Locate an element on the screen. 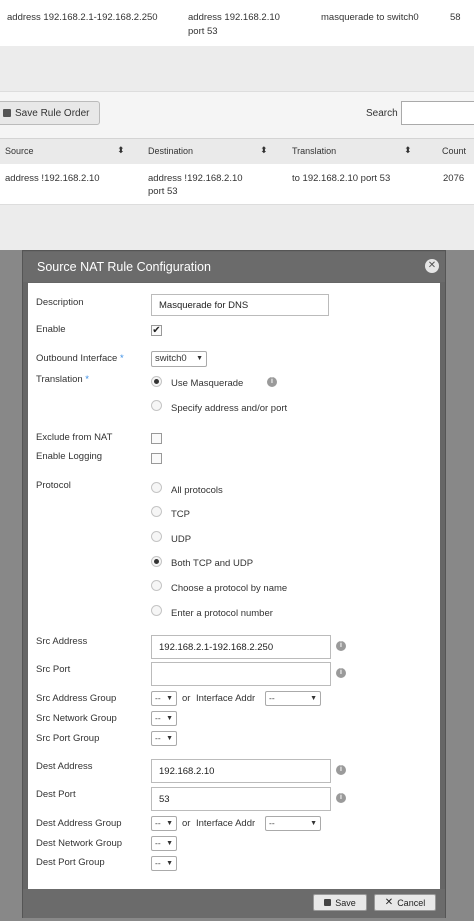 Image resolution: width=474 pixels, height=921 pixels. translation-option-masquerade: Use Masquerade is located at coordinates (207, 383).